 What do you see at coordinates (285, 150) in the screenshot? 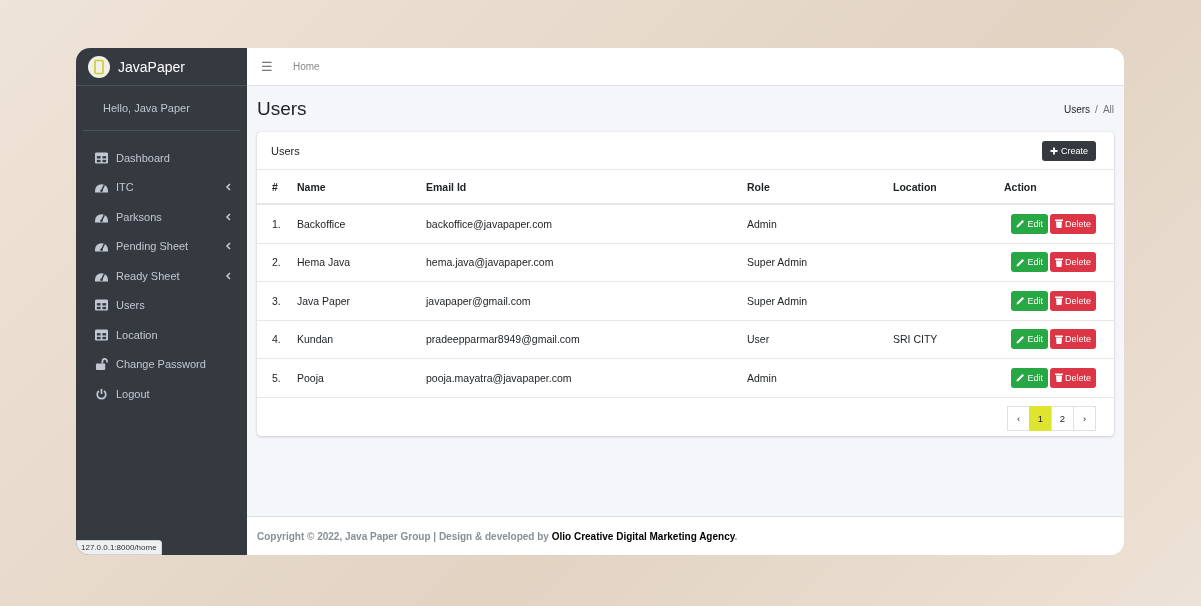
I see `card-title: Users` at bounding box center [285, 150].